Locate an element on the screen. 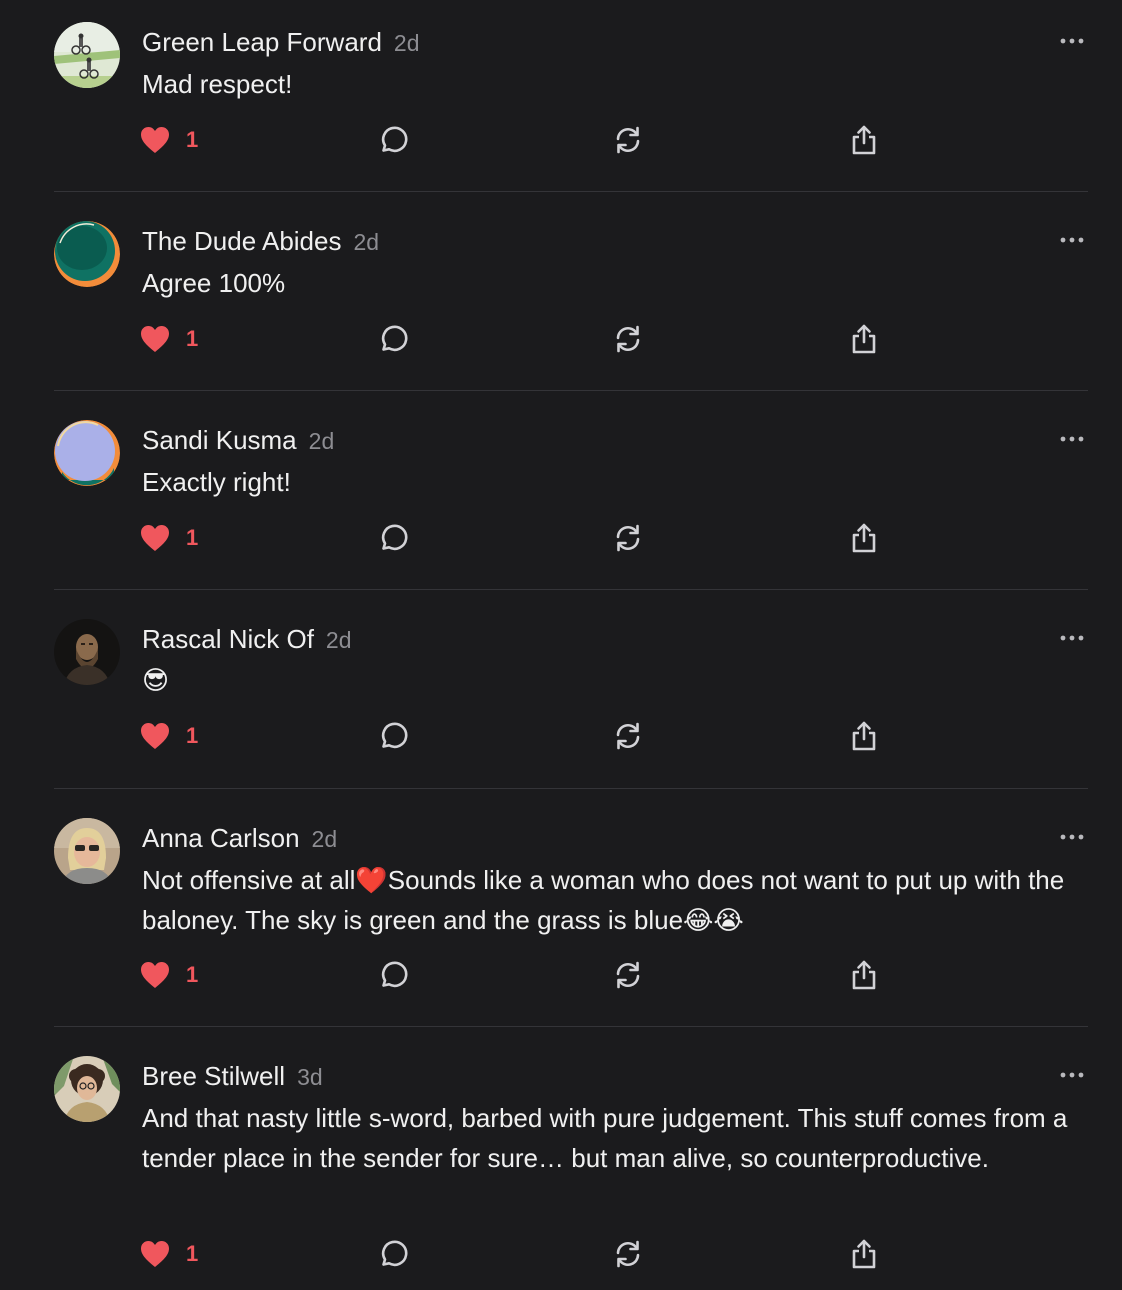  author-name: Bree Stilwell is located at coordinates (213, 1076).